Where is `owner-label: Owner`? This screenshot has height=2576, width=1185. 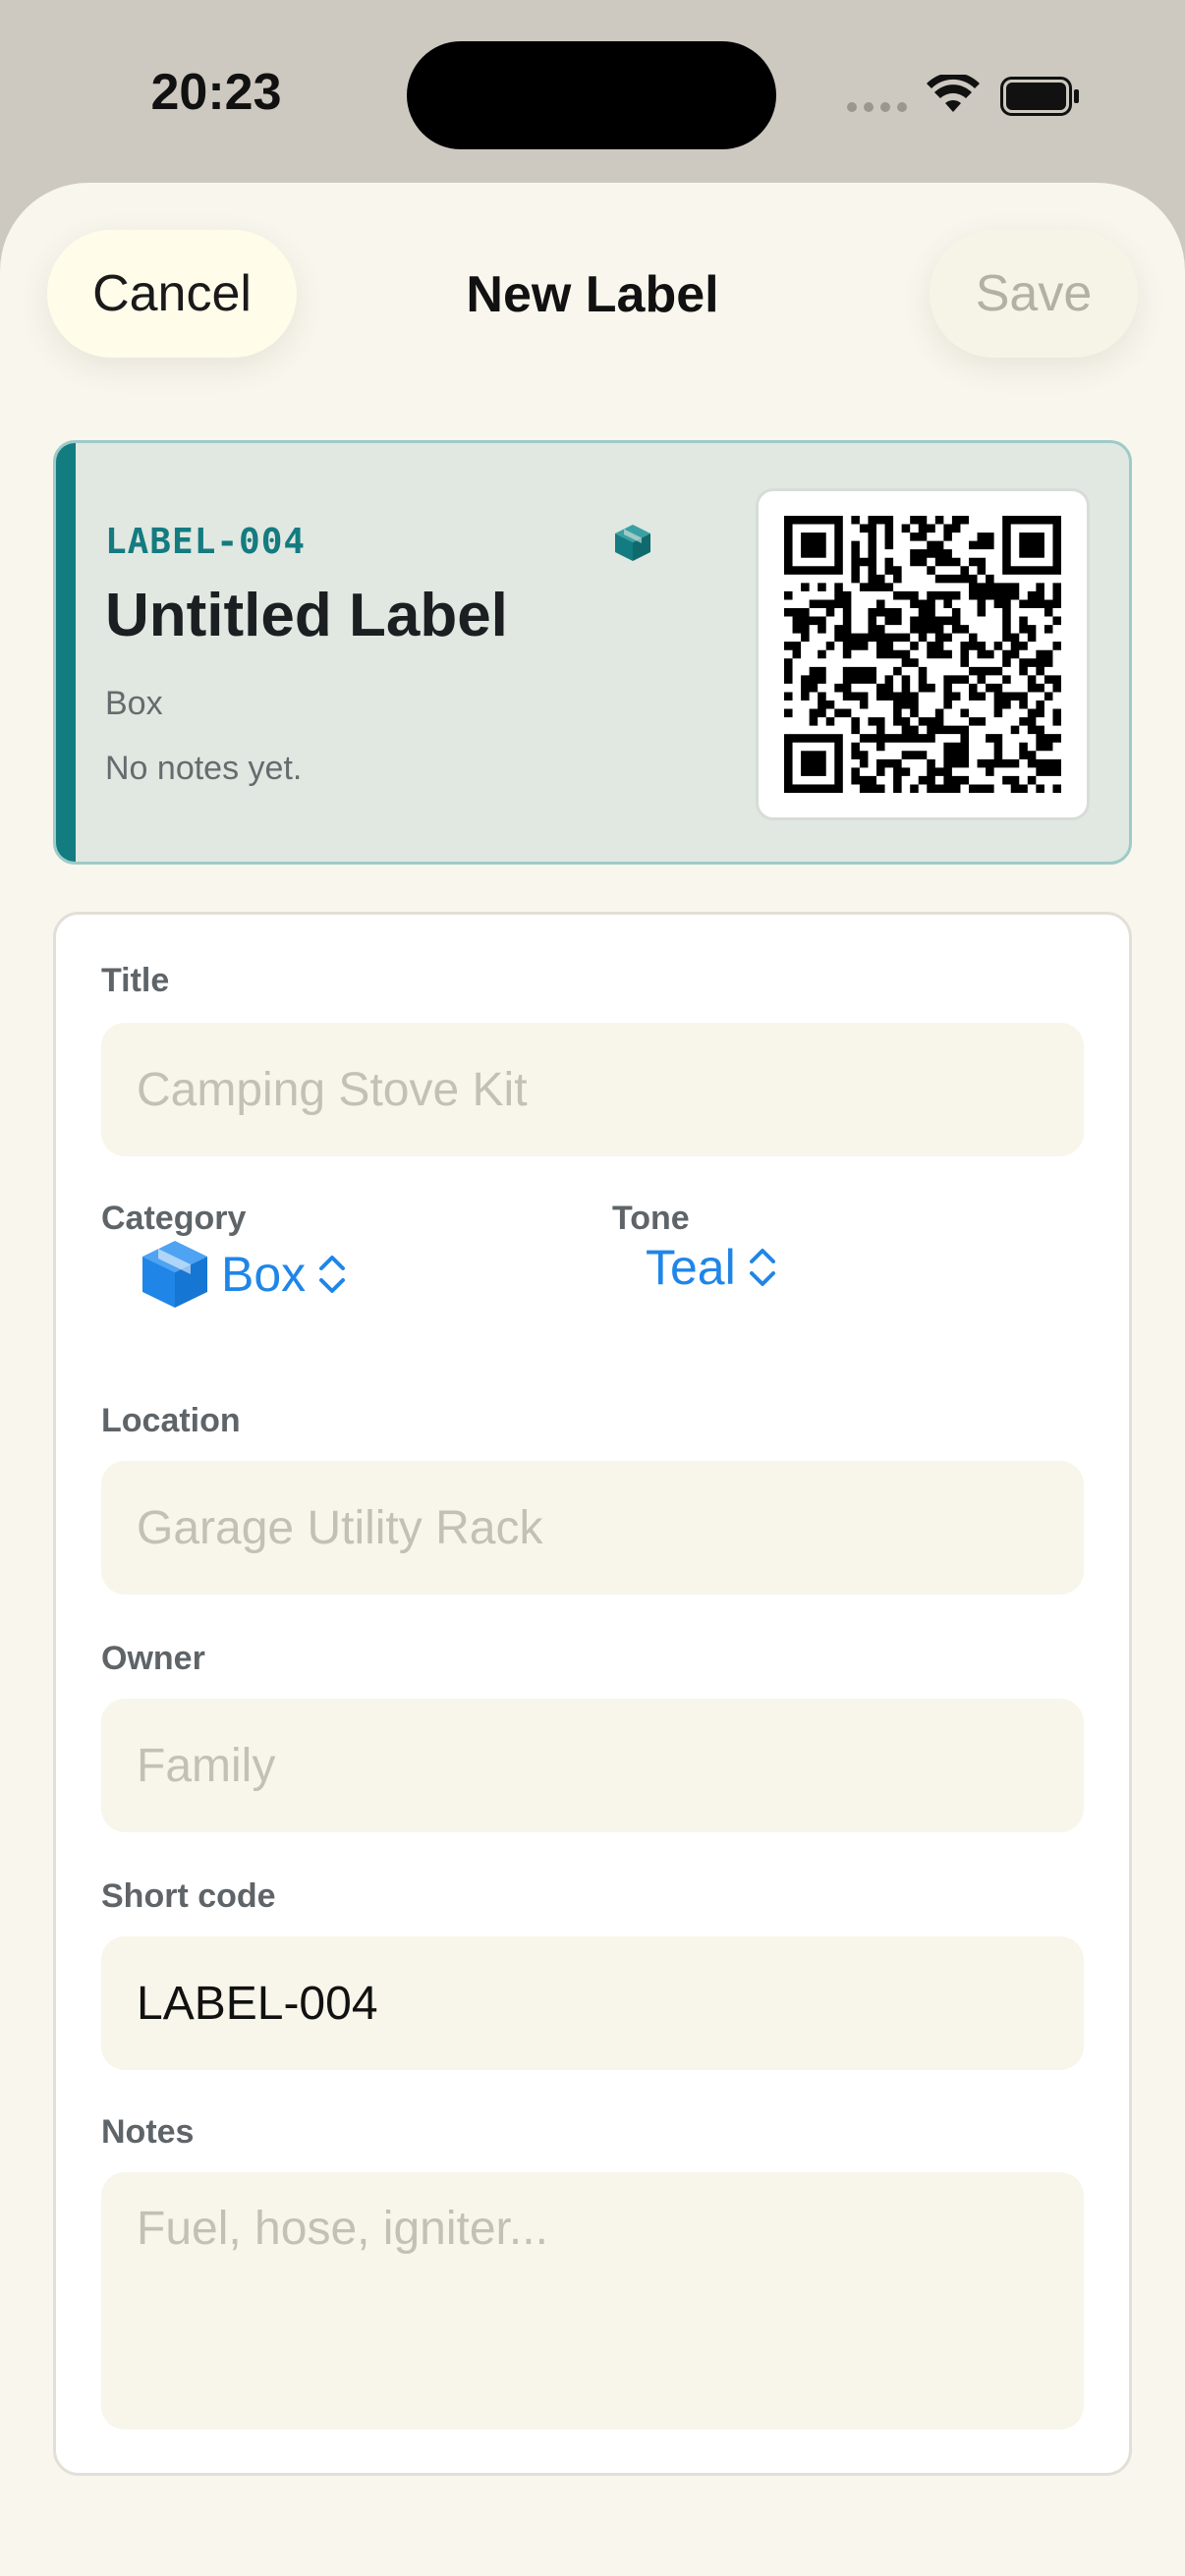
owner-label: Owner is located at coordinates (153, 1658).